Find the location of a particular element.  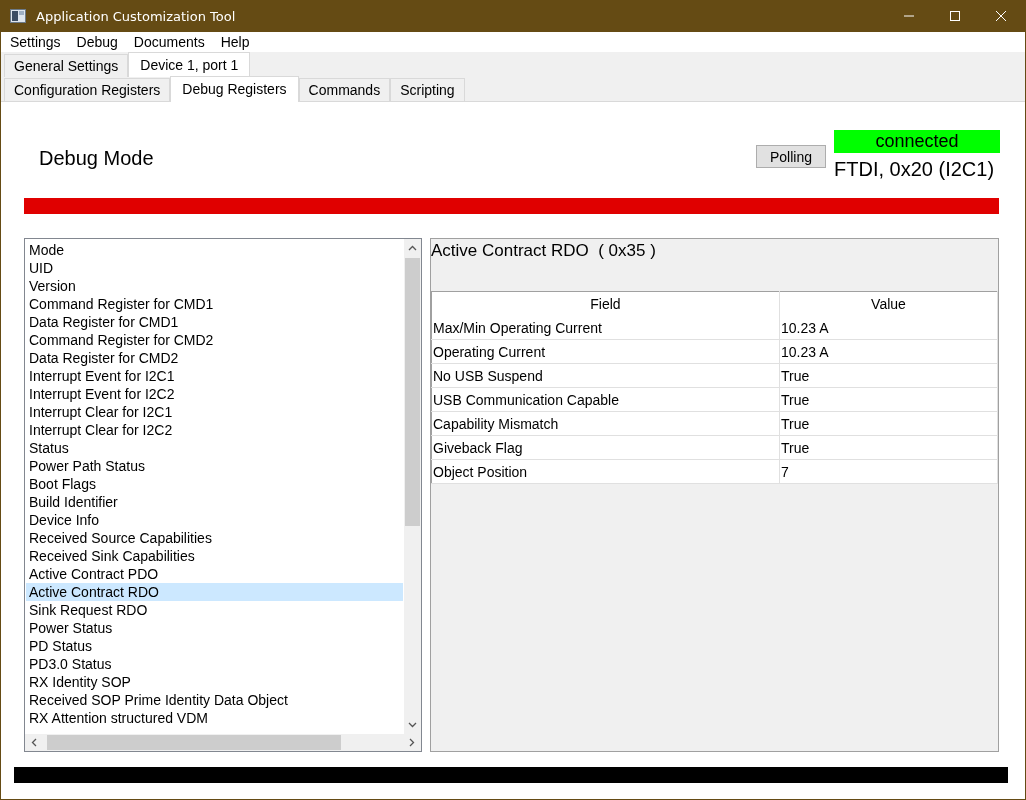

register-item: Boot Flags is located at coordinates (214, 484).